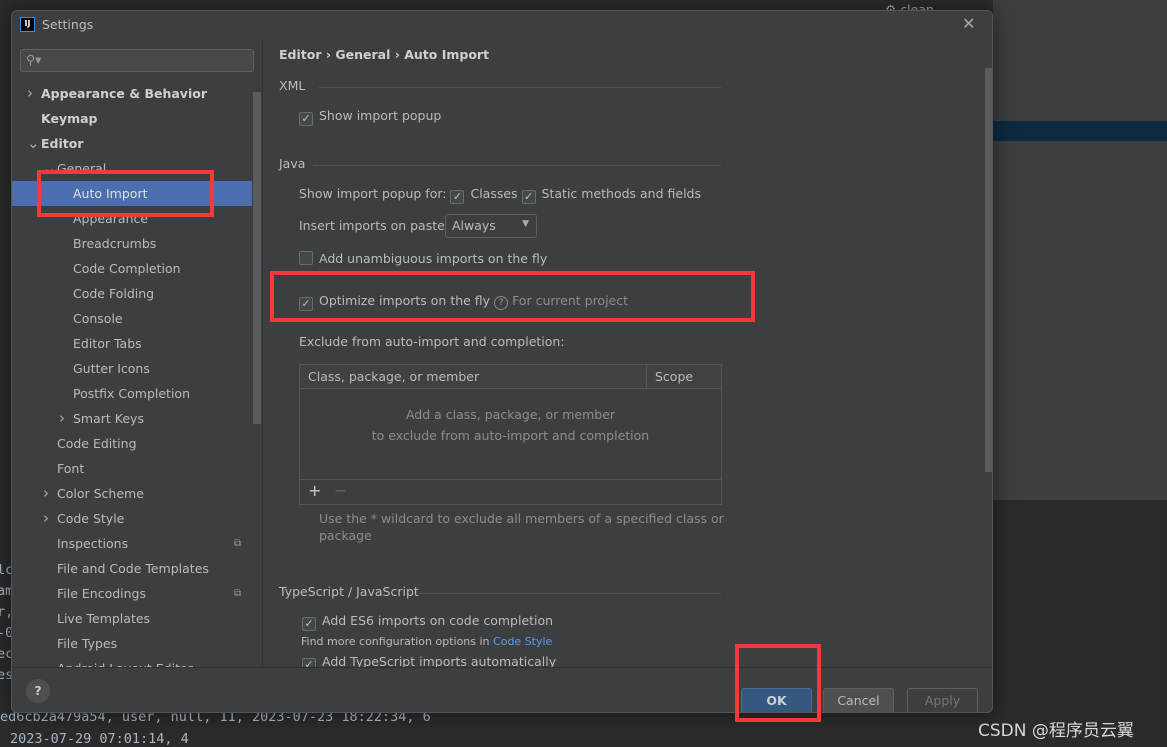  Describe the element at coordinates (132, 468) in the screenshot. I see `sidebar-item-font: Font` at that location.